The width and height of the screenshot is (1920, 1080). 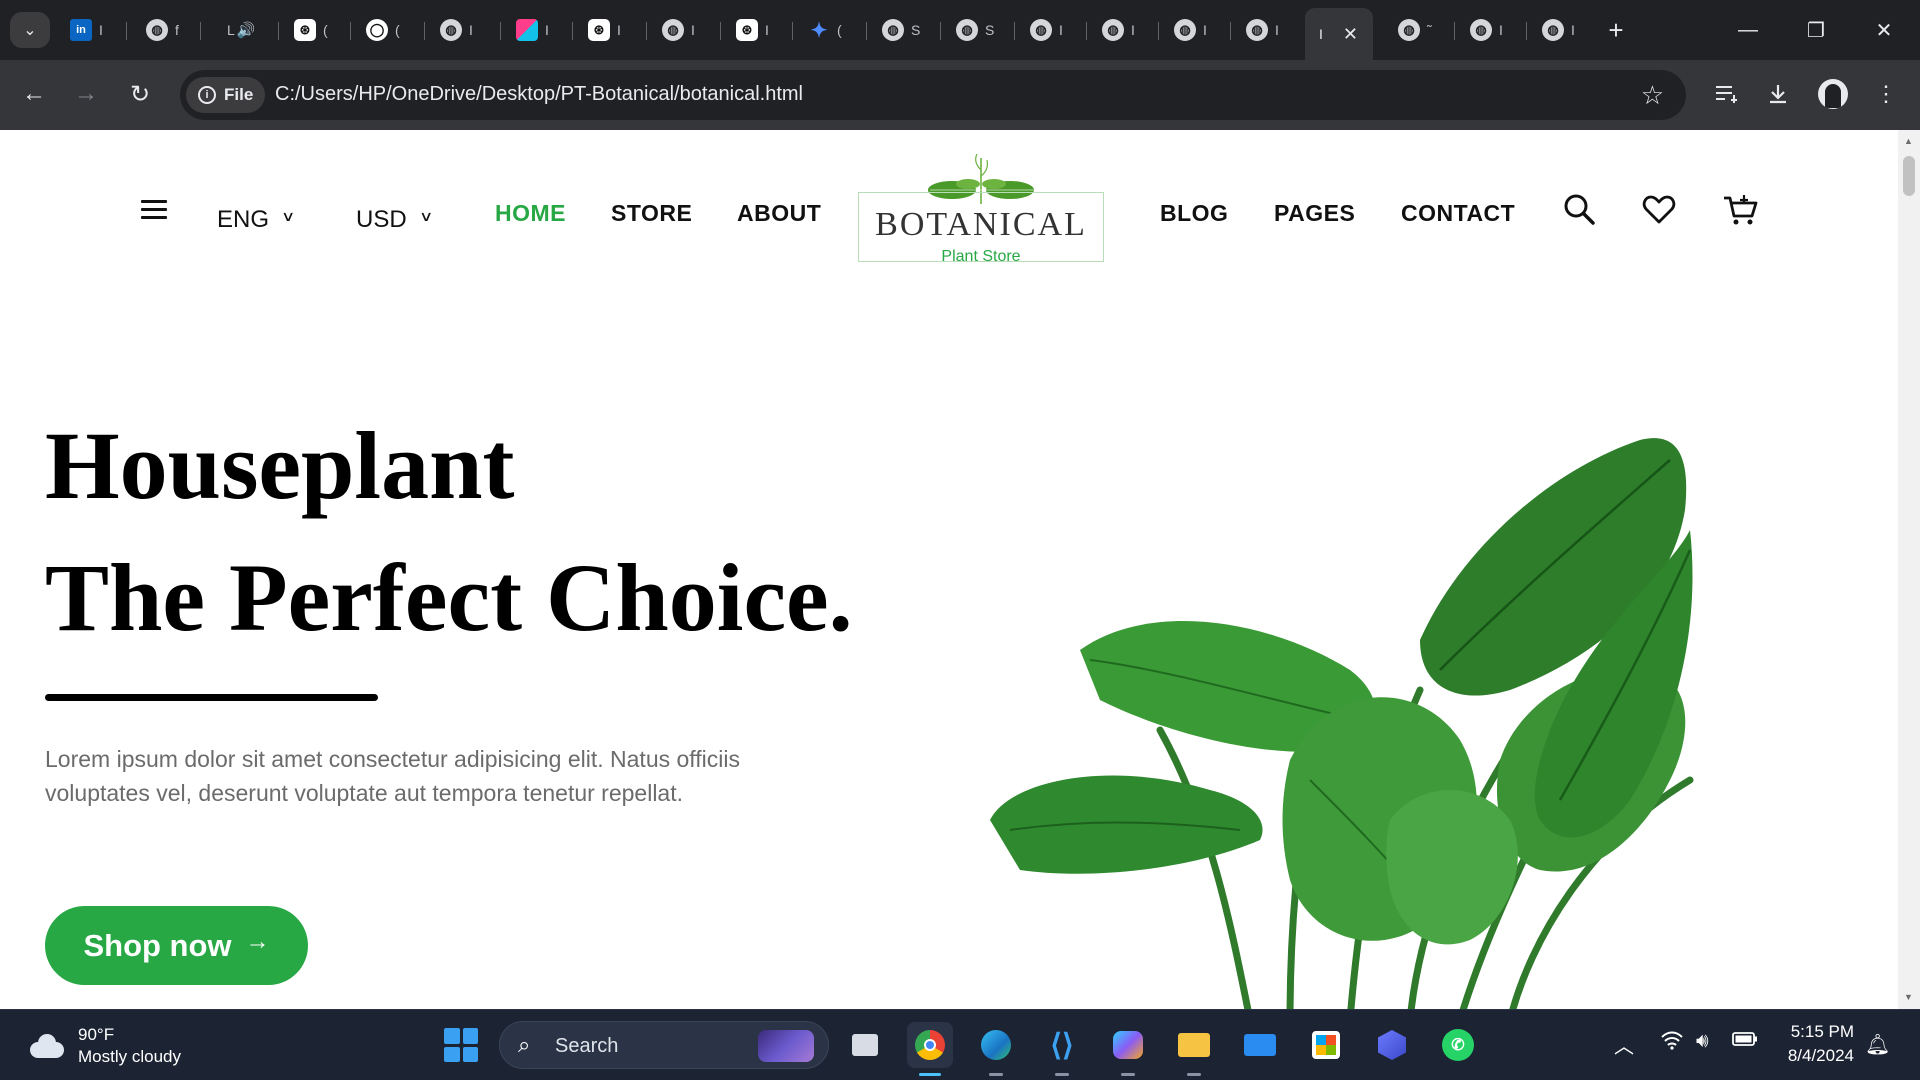 I want to click on cloud-icon, so click(x=46, y=1046).